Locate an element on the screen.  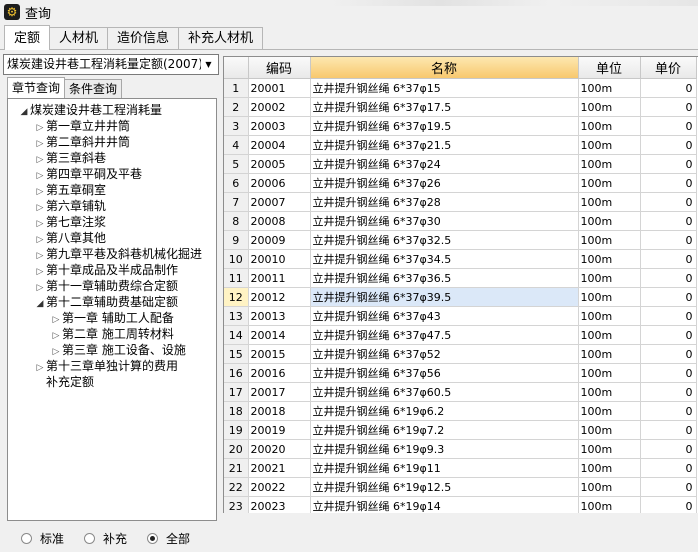
table-row: 7 20007 立井提升钢丝绳 6*37φ28 100m 0 is located at coordinates (460, 202).